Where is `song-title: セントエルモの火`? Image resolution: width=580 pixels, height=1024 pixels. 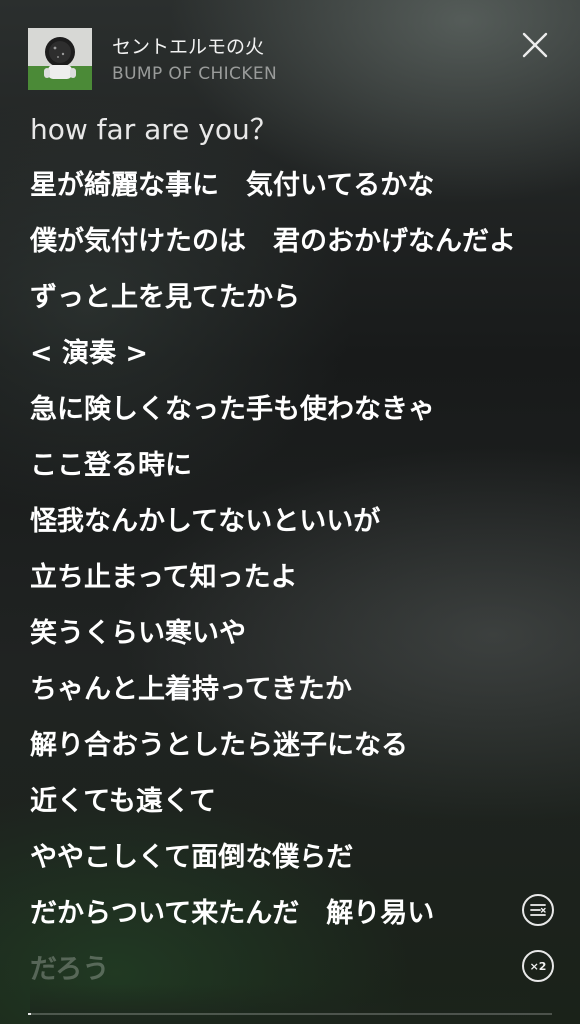 song-title: セントエルモの火 is located at coordinates (188, 47).